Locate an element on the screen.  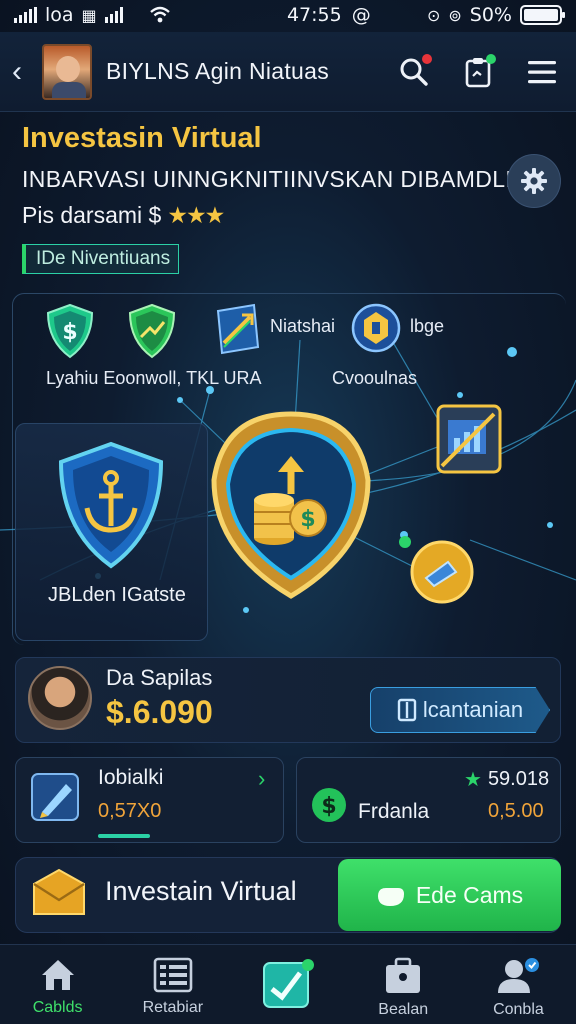
pen-chart-icon is located at coordinates (55, 797).